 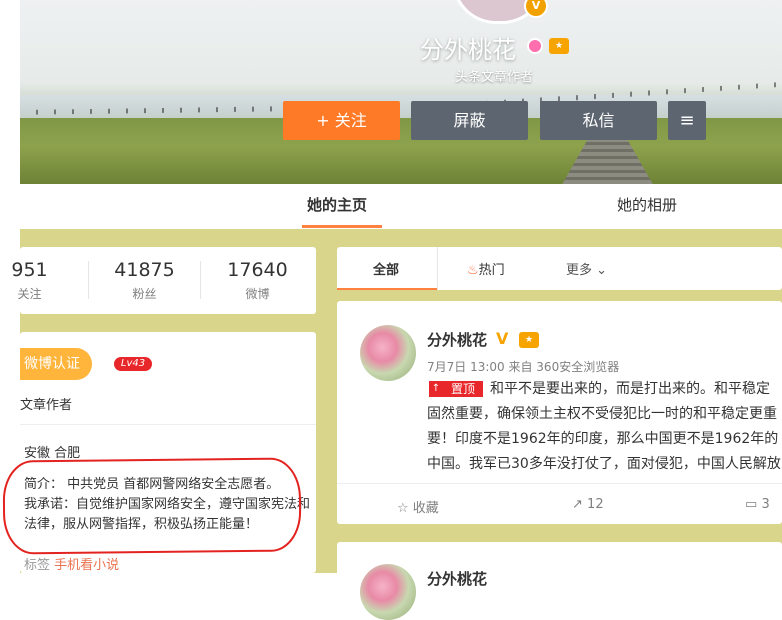 I want to click on feed-tab-hot: ♨热门, so click(x=486, y=268).